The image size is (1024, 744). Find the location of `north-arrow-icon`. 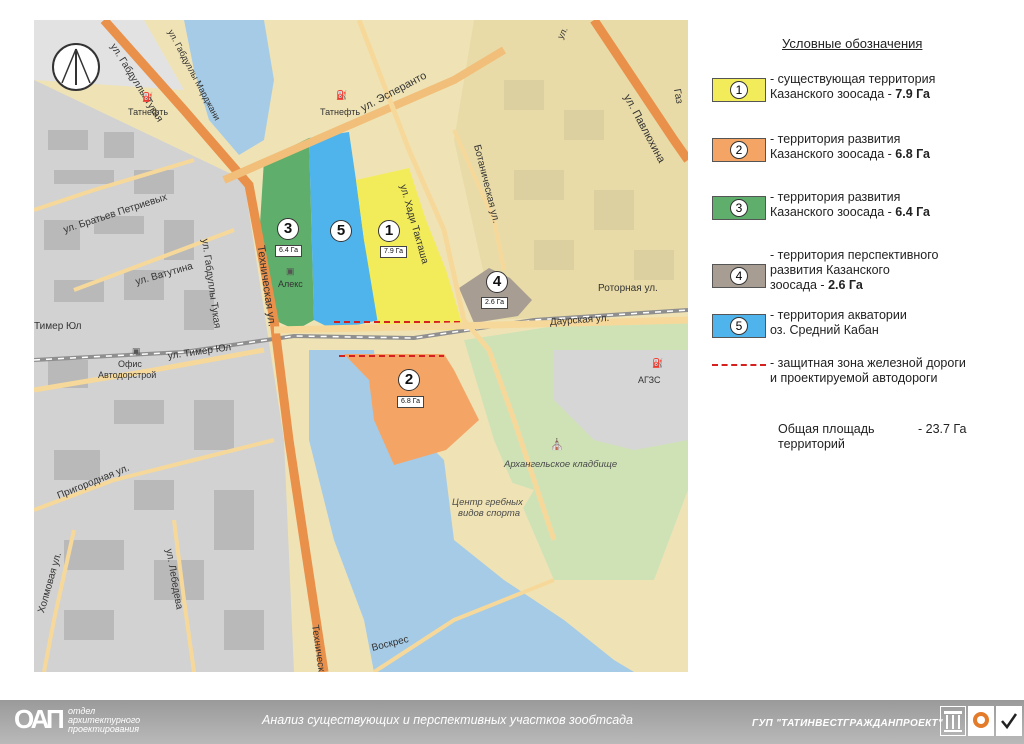

north-arrow-icon is located at coordinates (76, 67).